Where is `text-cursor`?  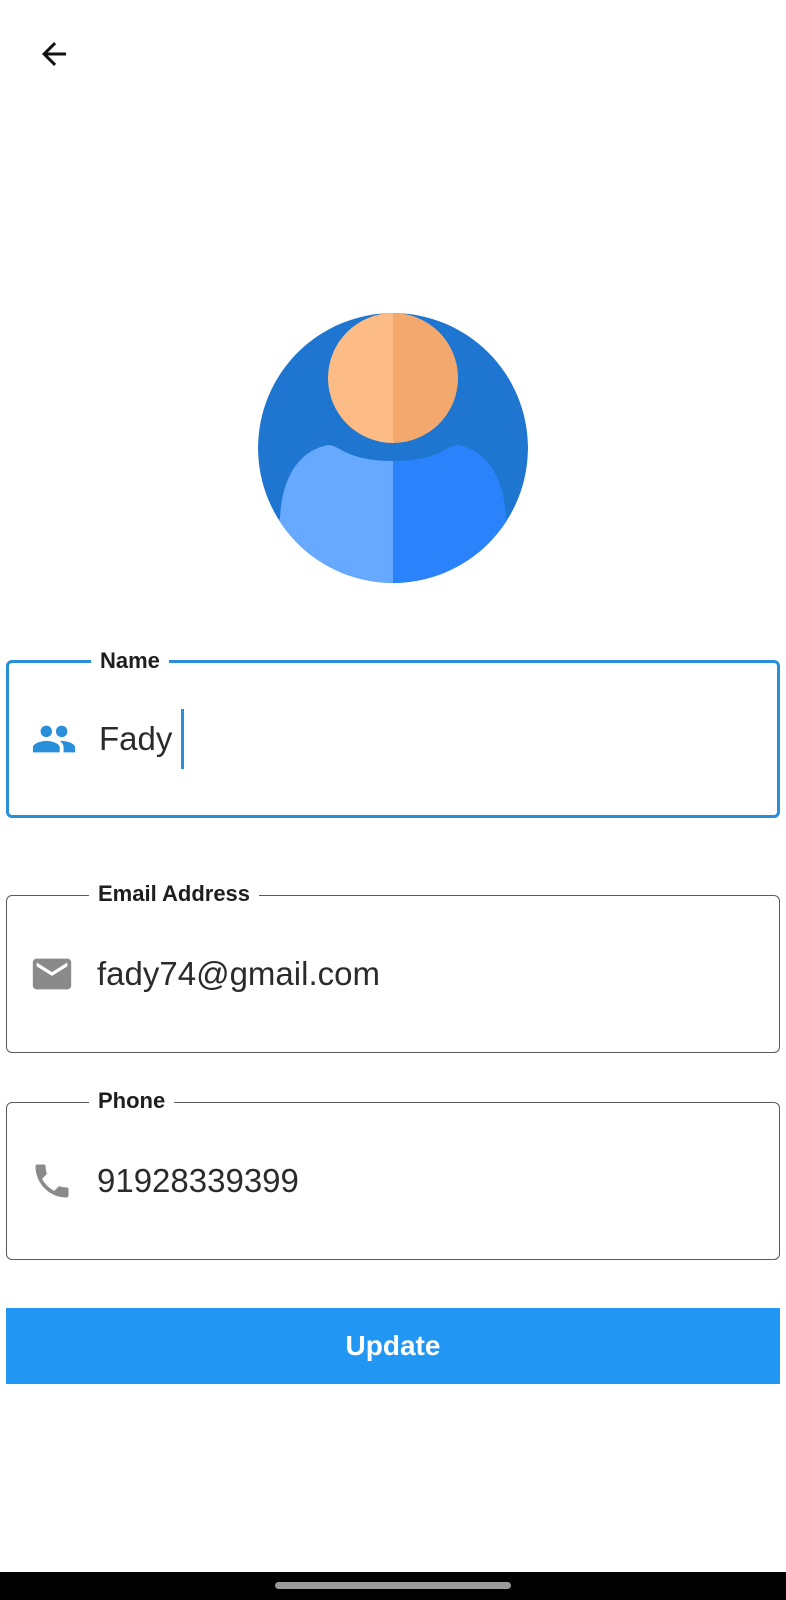 text-cursor is located at coordinates (183, 739).